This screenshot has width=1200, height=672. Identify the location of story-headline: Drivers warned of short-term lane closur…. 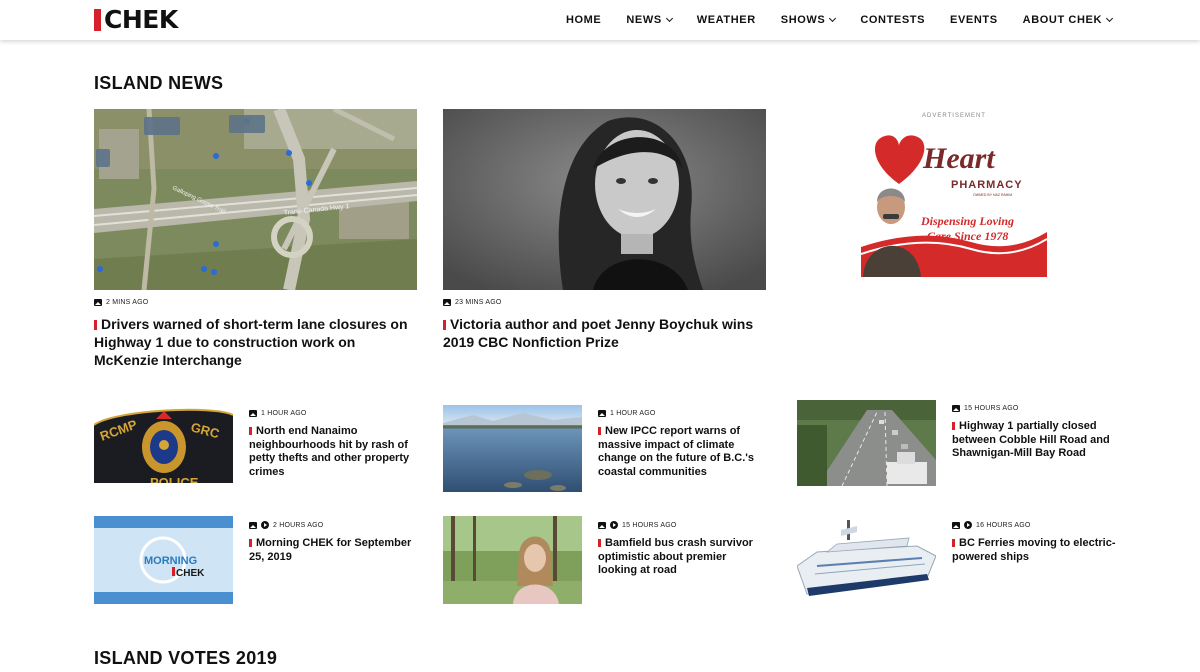
(255, 342).